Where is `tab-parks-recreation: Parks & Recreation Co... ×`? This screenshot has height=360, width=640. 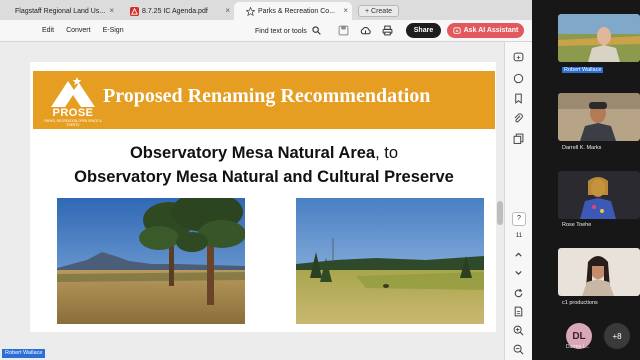
tab-parks-recreation: Parks & Recreation Co... × is located at coordinates (293, 11).